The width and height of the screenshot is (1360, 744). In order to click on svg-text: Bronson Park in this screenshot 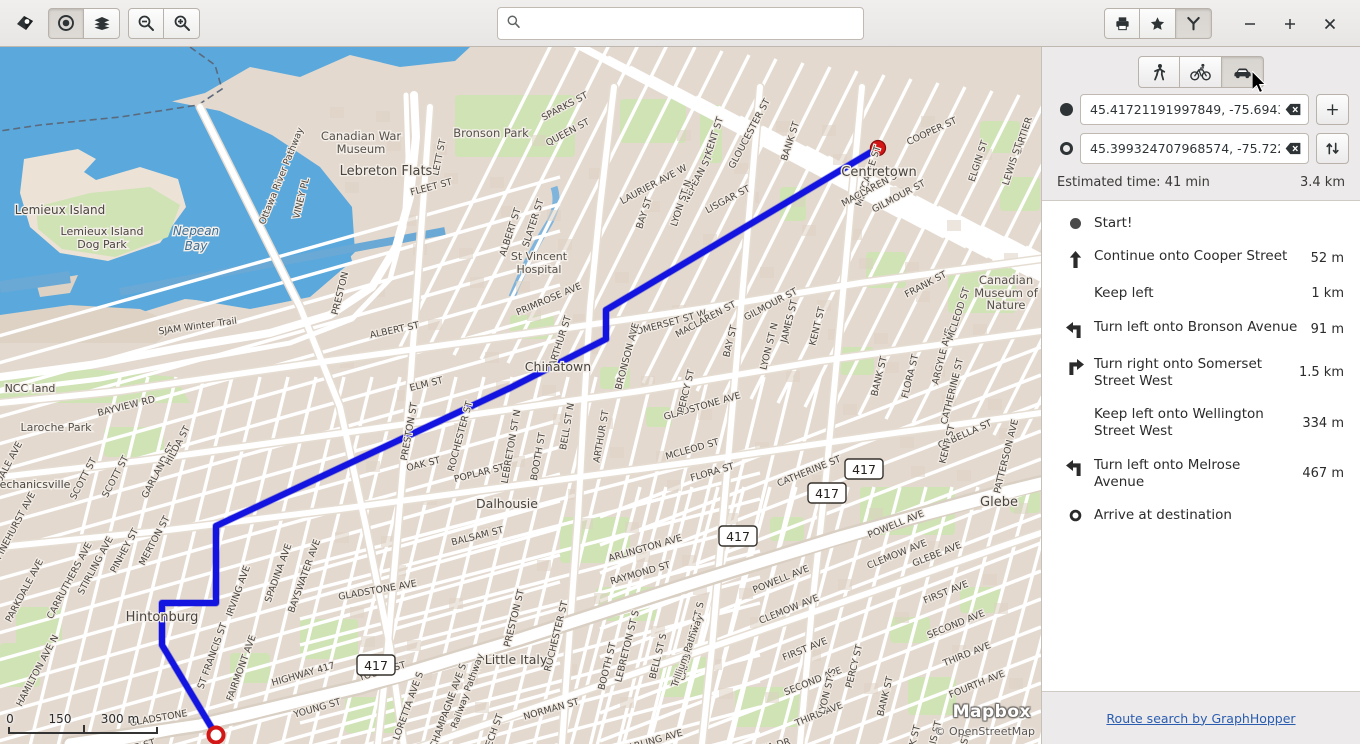, I will do `click(491, 133)`.